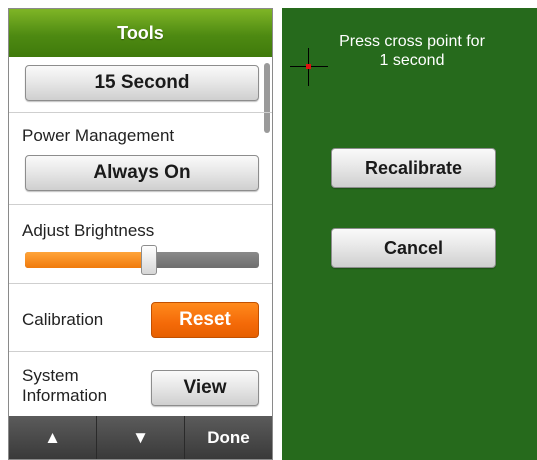  I want to click on timeout-button: 15 Second, so click(142, 83).